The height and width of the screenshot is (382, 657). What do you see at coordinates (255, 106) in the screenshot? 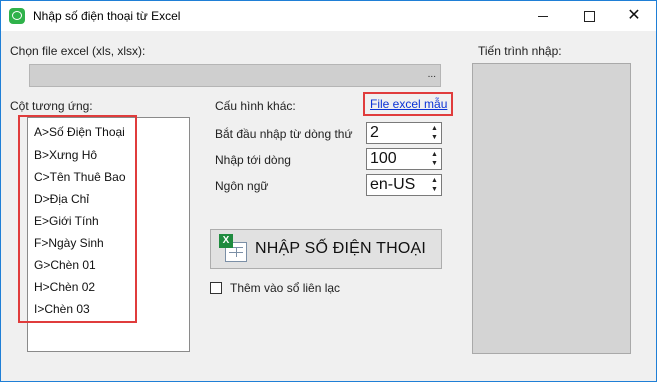
I see `config-label: Cấu hình khác:` at bounding box center [255, 106].